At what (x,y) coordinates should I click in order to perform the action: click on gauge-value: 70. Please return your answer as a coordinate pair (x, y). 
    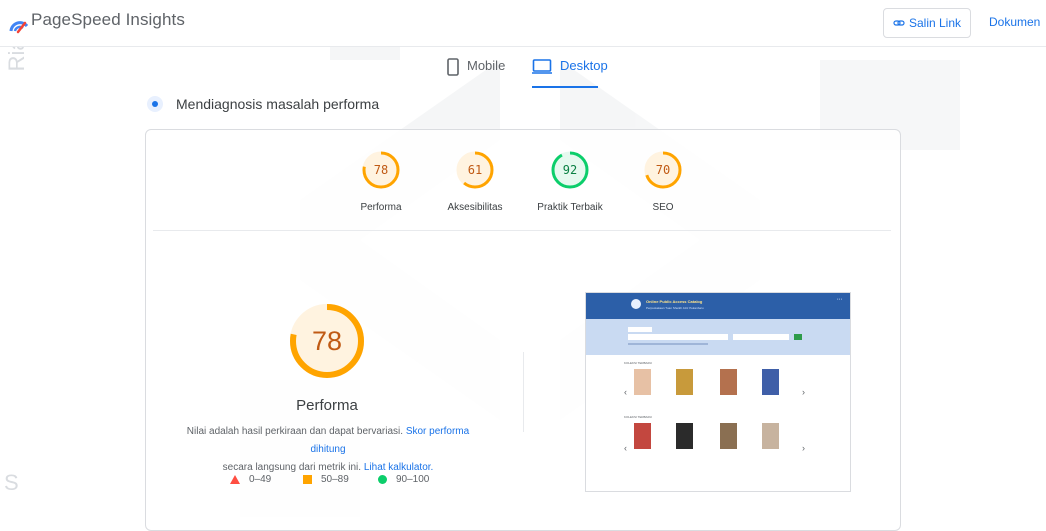
    Looking at the image, I should click on (663, 170).